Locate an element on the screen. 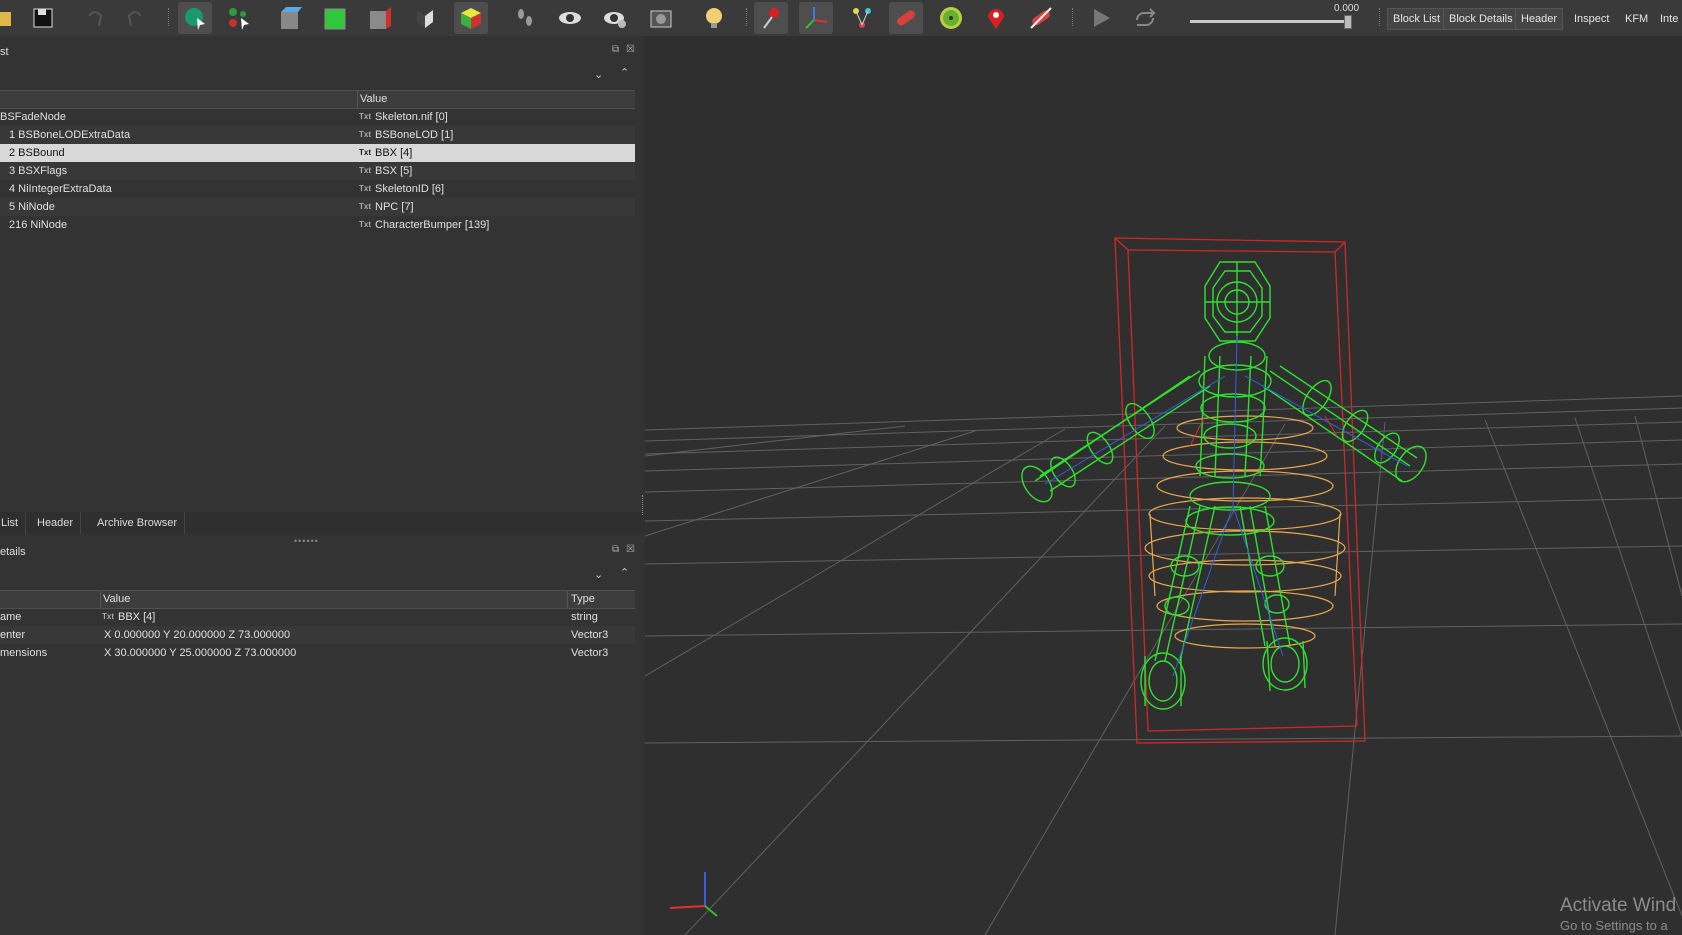  color-cube-icon is located at coordinates (471, 18).